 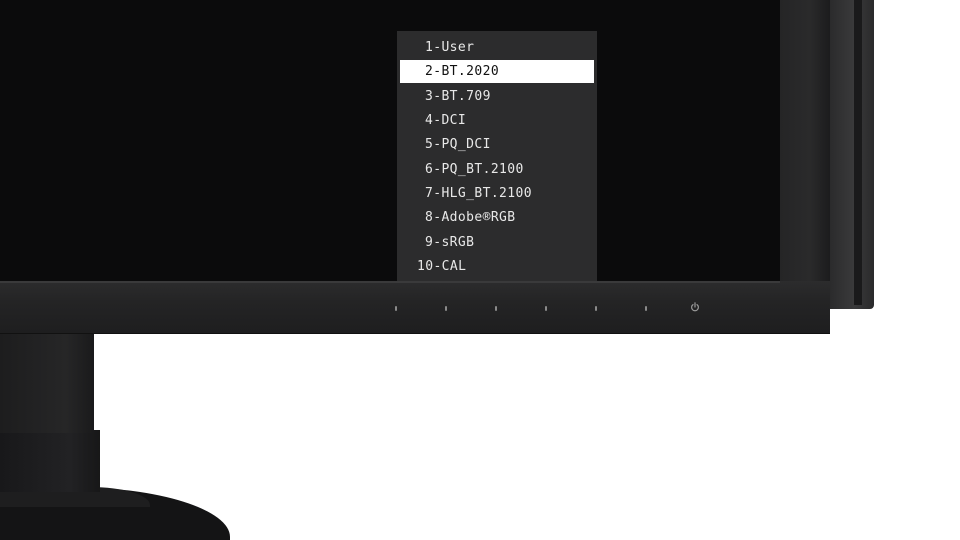 I want to click on bezel-edge, so click(x=390, y=282).